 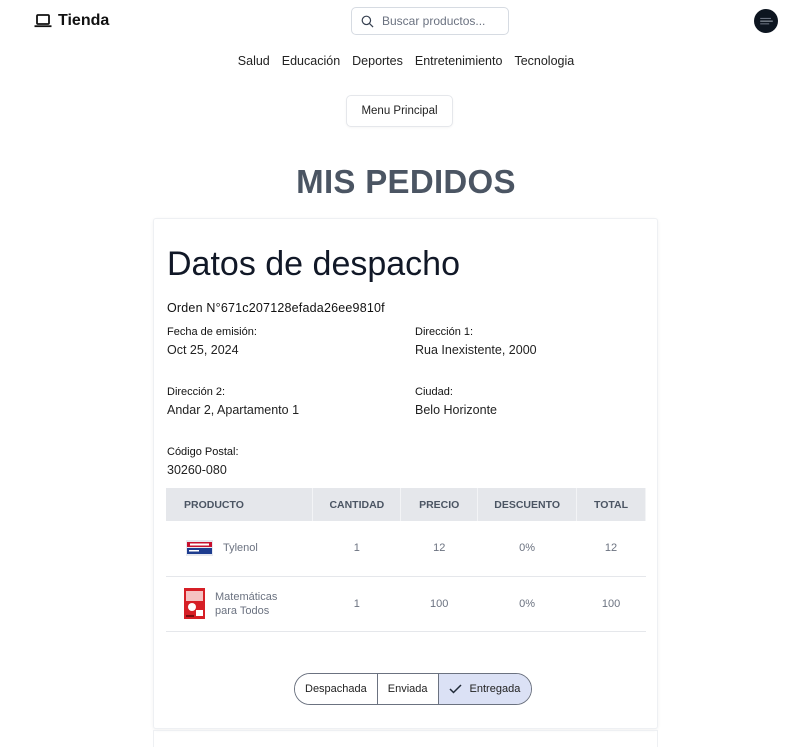 I want to click on user-avatar-icon, so click(x=766, y=20).